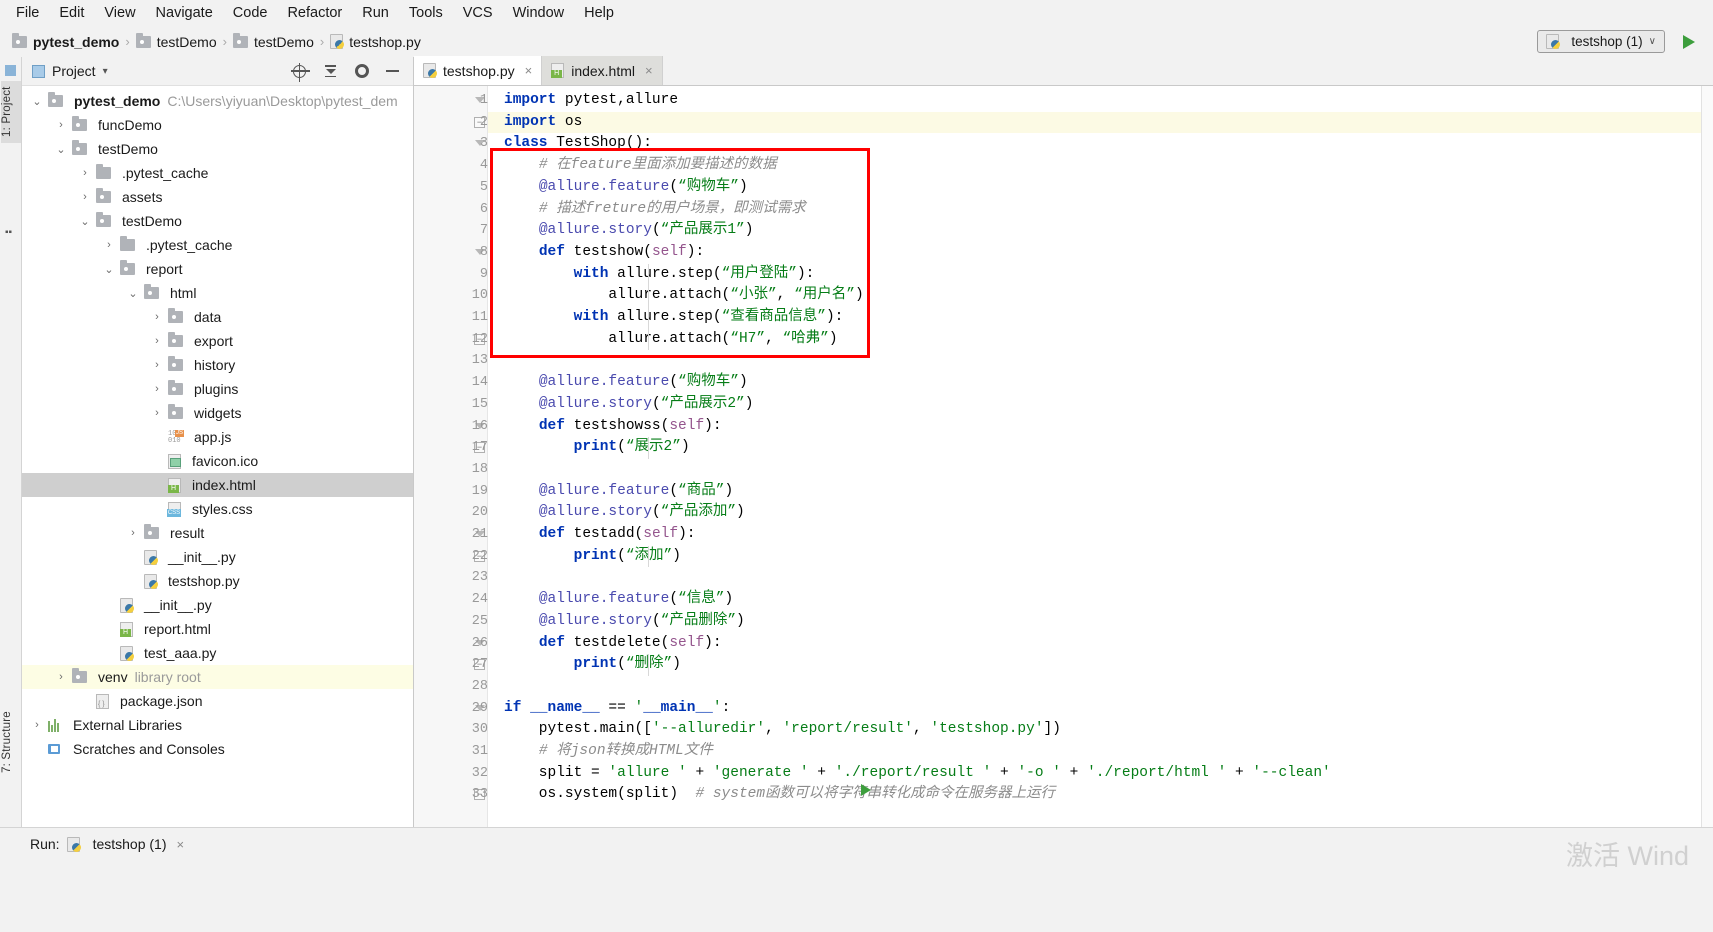 The image size is (1713, 932). What do you see at coordinates (539, 13) in the screenshot?
I see `menu-item-window: Window` at bounding box center [539, 13].